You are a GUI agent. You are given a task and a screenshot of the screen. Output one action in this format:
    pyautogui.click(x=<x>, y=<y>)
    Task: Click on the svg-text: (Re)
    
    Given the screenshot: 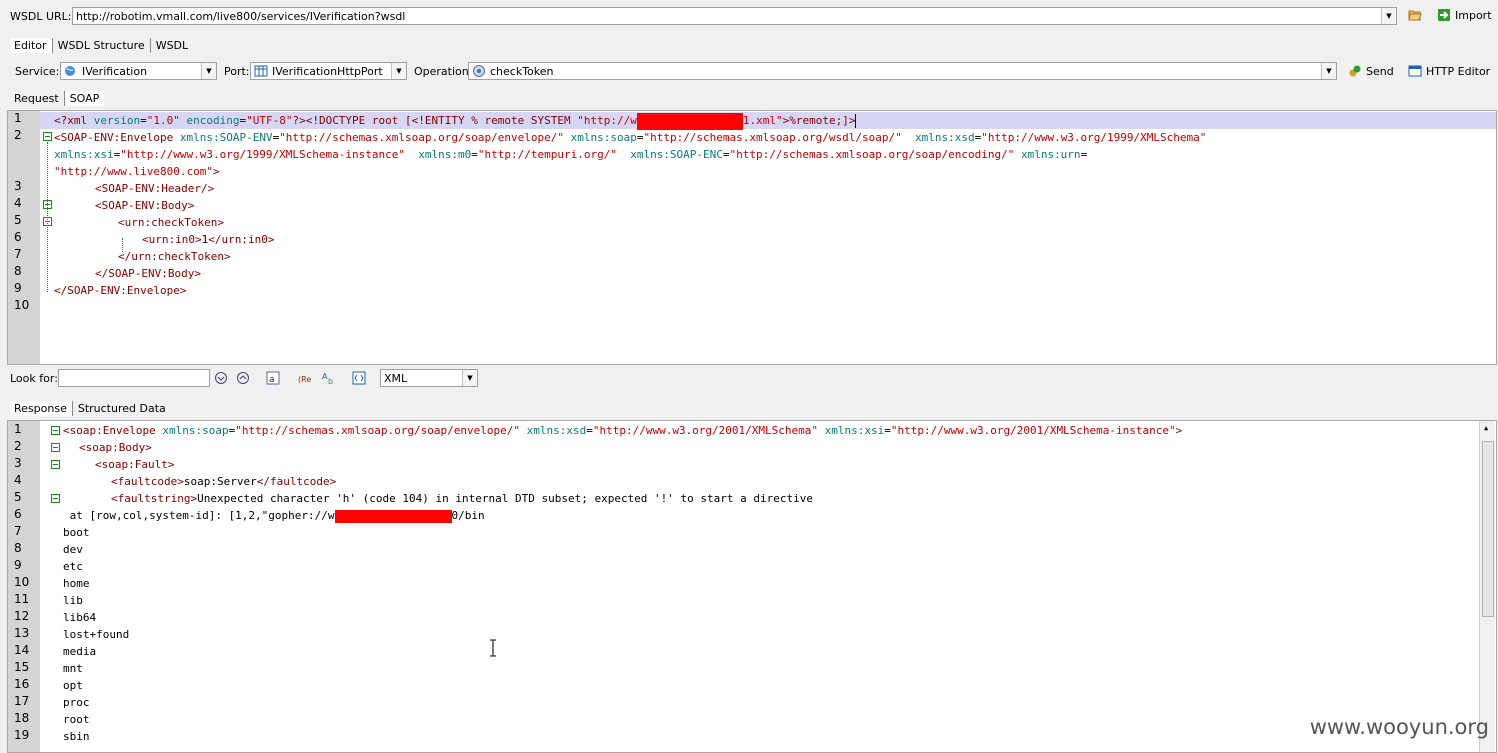 What is the action you would take?
    pyautogui.click(x=305, y=379)
    